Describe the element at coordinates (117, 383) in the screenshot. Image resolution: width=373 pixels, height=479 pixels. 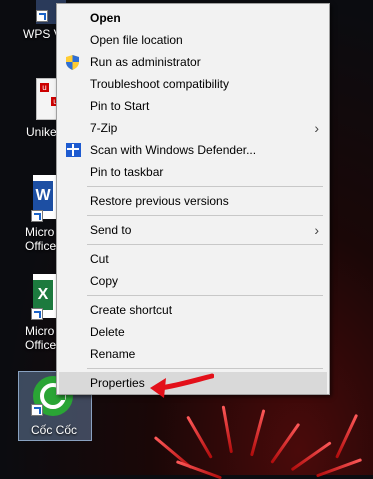
I see `menu-item-label: Properties` at that location.